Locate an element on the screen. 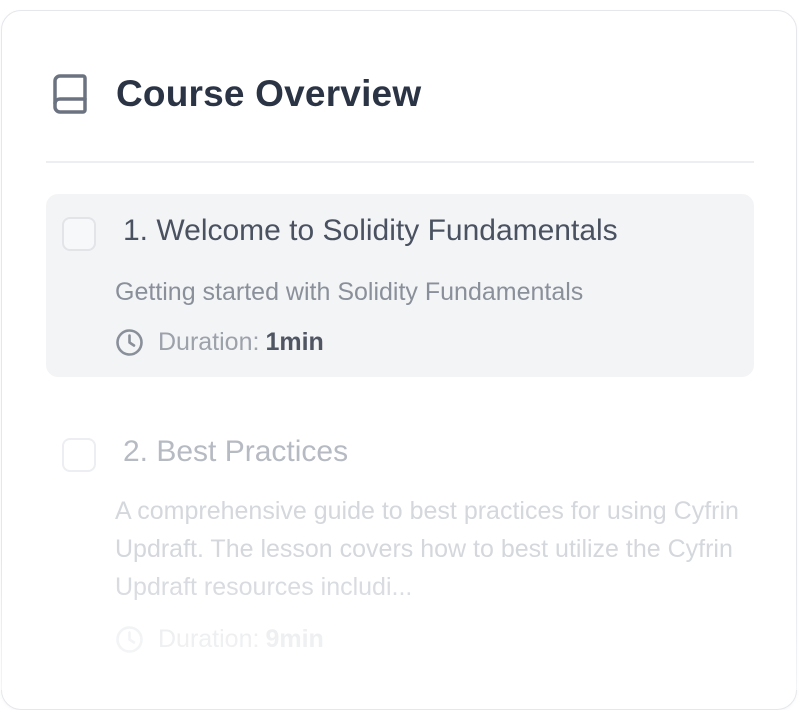  lesson-duration-2: Duration: 9min is located at coordinates (219, 639).